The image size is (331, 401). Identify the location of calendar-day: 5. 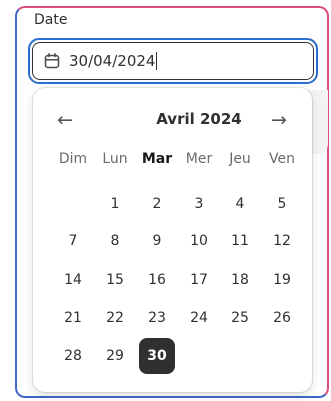
(282, 204).